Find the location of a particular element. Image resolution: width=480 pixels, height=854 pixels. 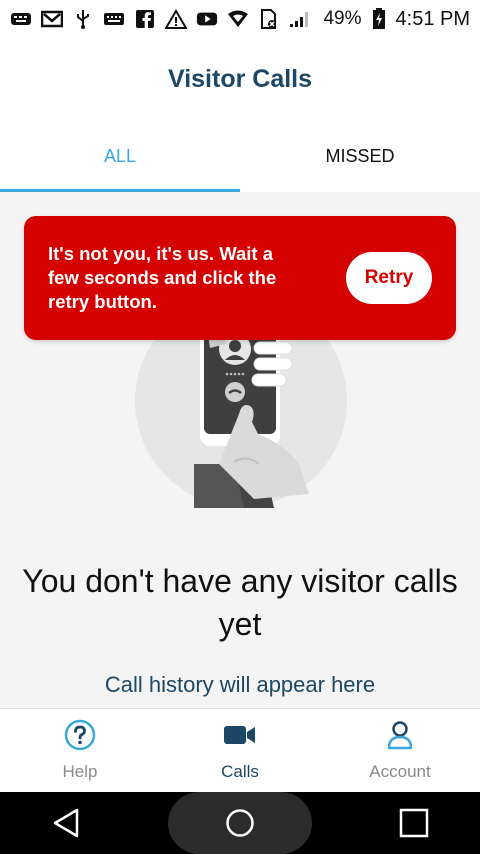

nav-item-calls: Calls is located at coordinates (240, 750).